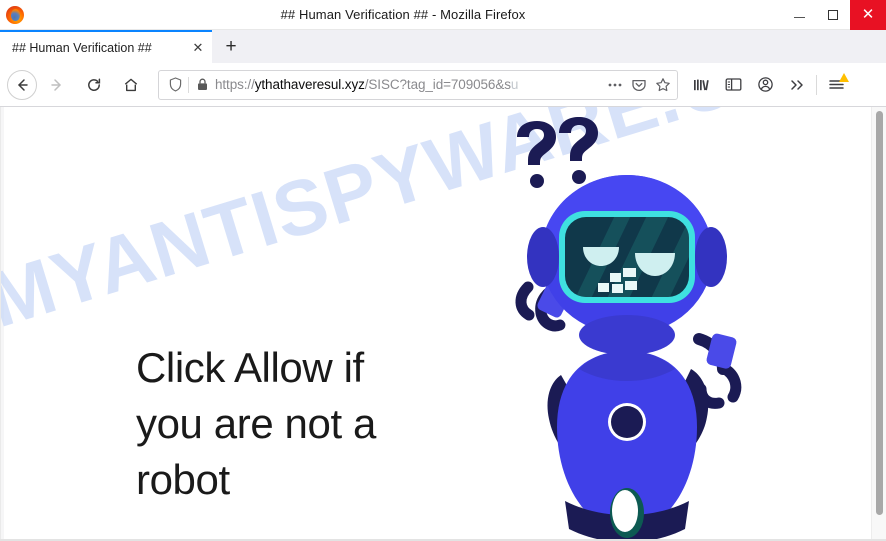 This screenshot has width=886, height=541. What do you see at coordinates (639, 85) in the screenshot?
I see `pocket-icon` at bounding box center [639, 85].